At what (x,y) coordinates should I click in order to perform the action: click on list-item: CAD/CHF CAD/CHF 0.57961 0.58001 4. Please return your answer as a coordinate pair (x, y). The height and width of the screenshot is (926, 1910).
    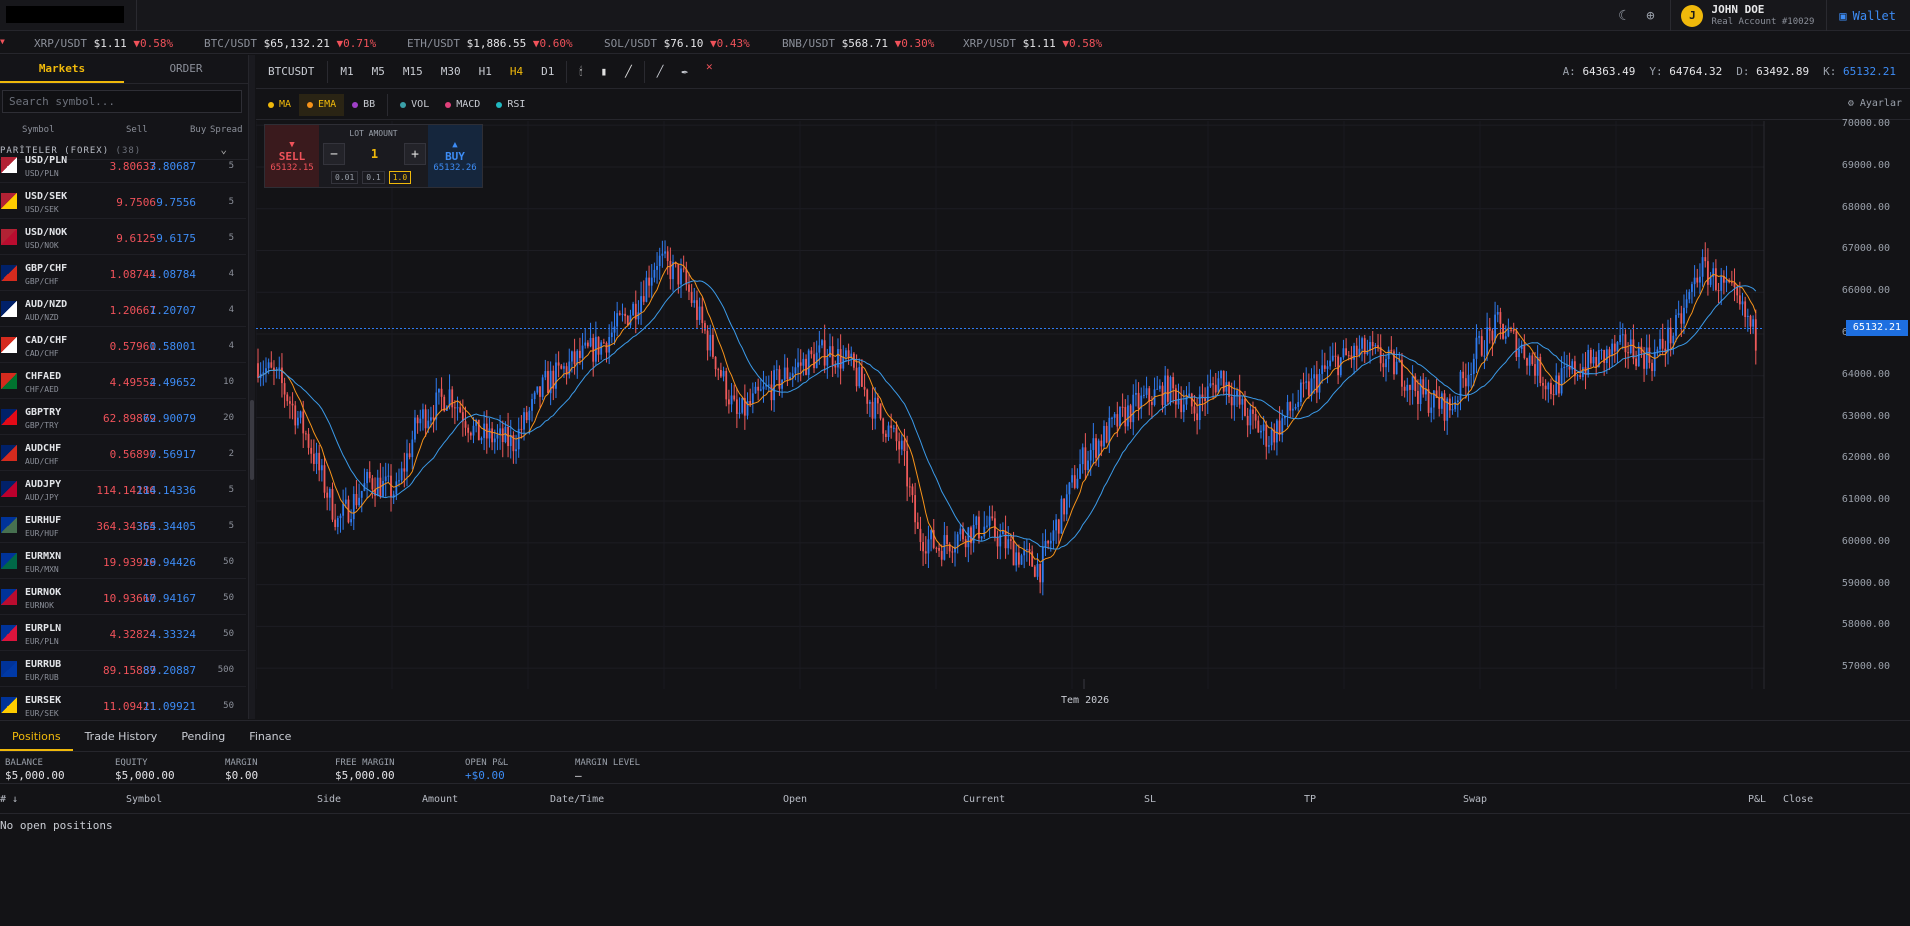
    Looking at the image, I should click on (123, 345).